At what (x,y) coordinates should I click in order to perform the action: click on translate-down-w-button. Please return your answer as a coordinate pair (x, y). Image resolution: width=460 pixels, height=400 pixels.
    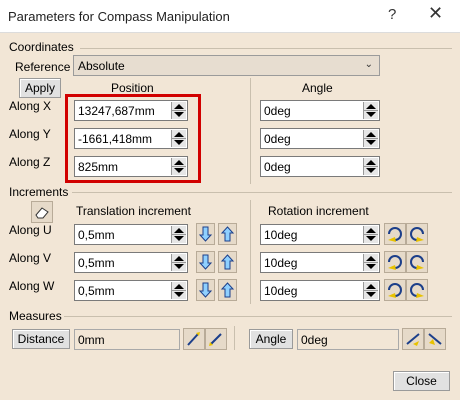
    Looking at the image, I should click on (205, 290).